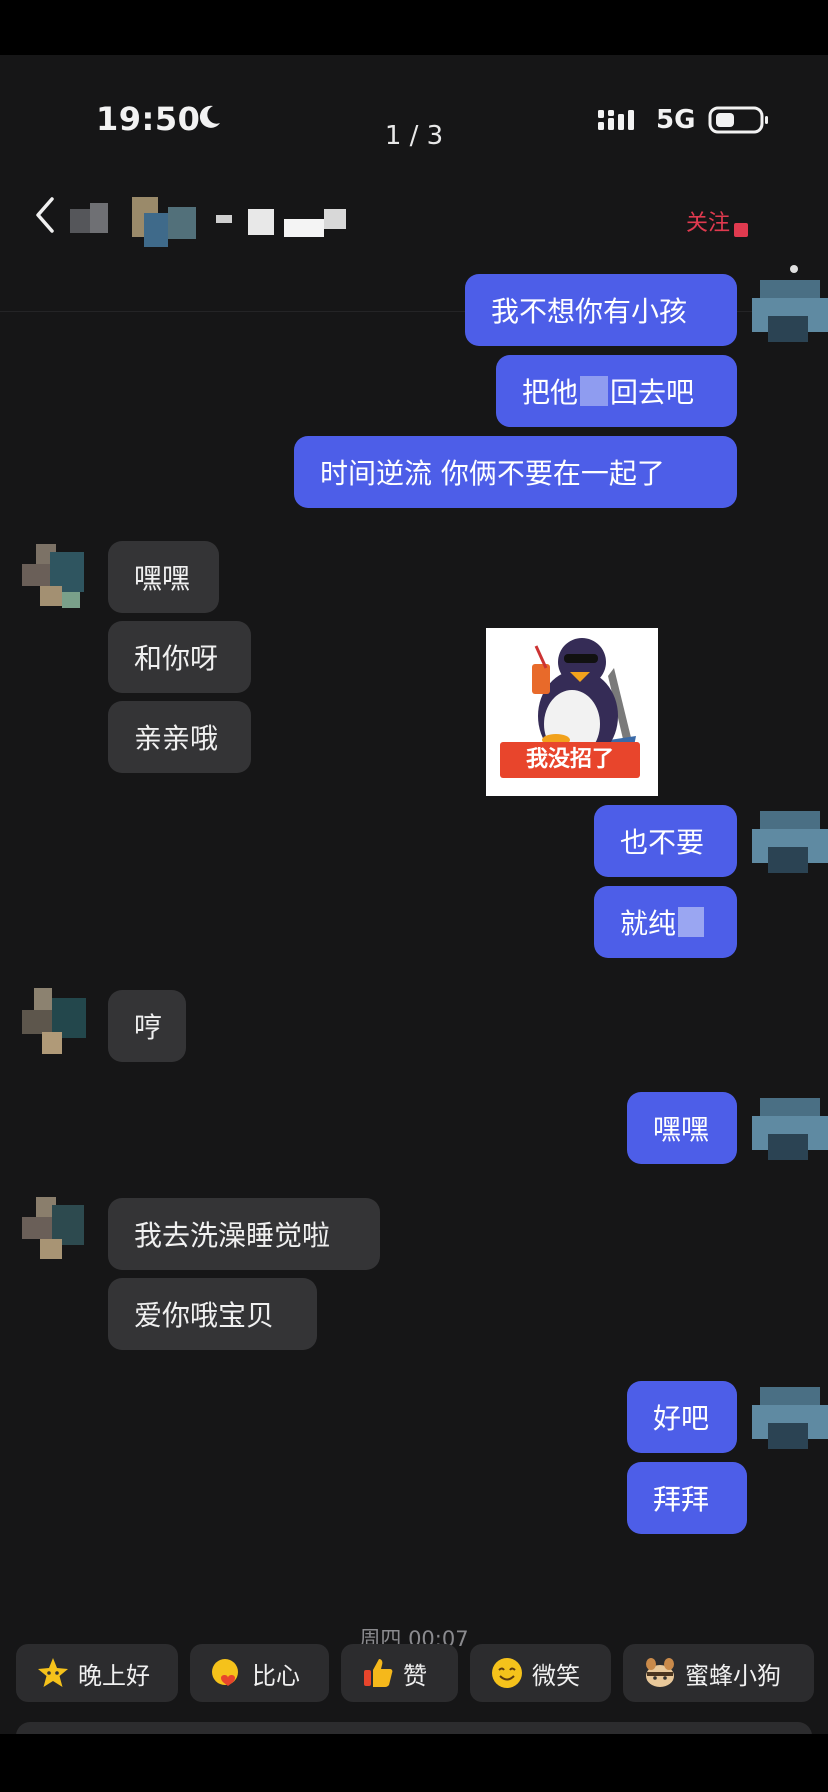  What do you see at coordinates (163, 577) in the screenshot?
I see `message-incoming: 嘿嘿` at bounding box center [163, 577].